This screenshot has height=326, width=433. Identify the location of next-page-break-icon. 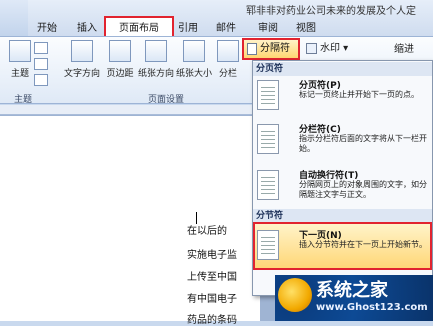
(268, 245).